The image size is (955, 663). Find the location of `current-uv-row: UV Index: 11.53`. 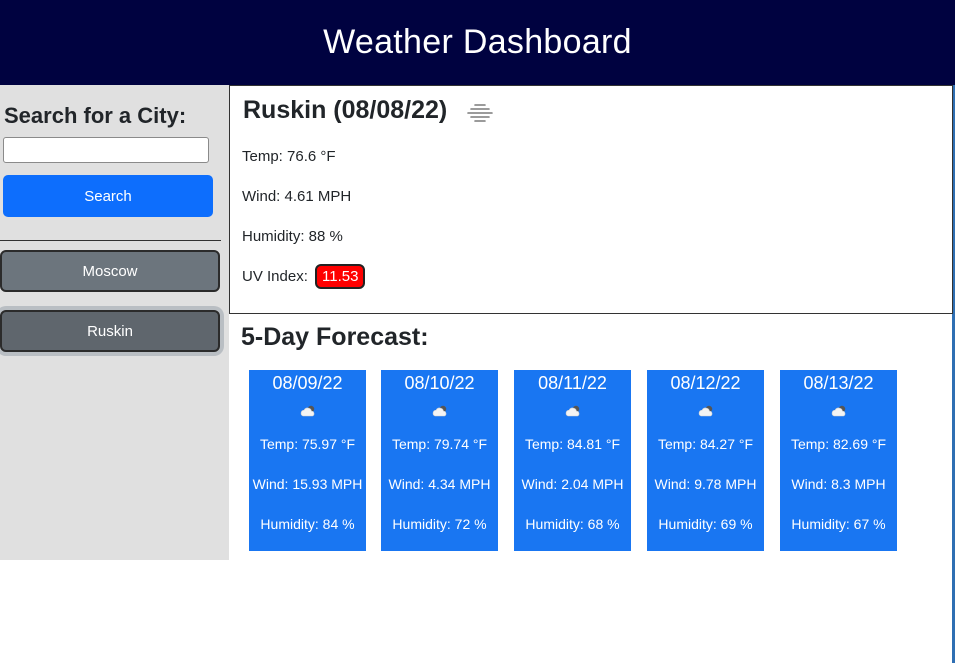

current-uv-row: UV Index: 11.53 is located at coordinates (304, 276).